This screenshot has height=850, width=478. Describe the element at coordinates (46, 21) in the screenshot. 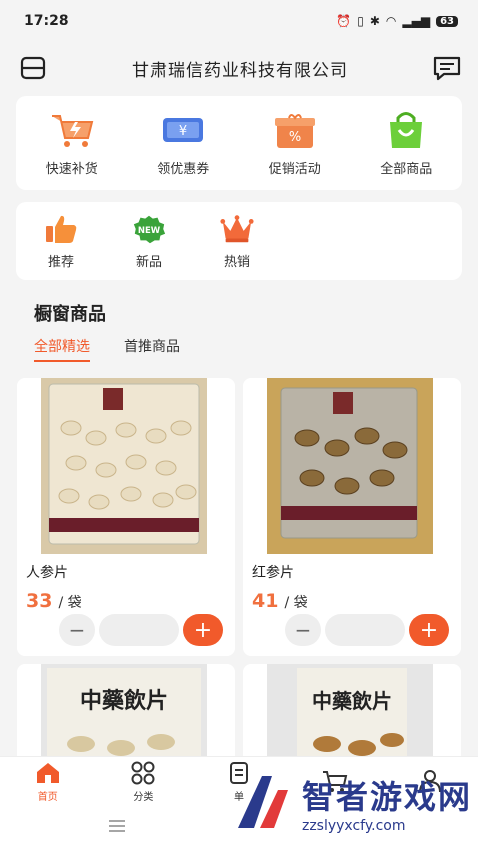

I see `status-time: 17:28` at that location.